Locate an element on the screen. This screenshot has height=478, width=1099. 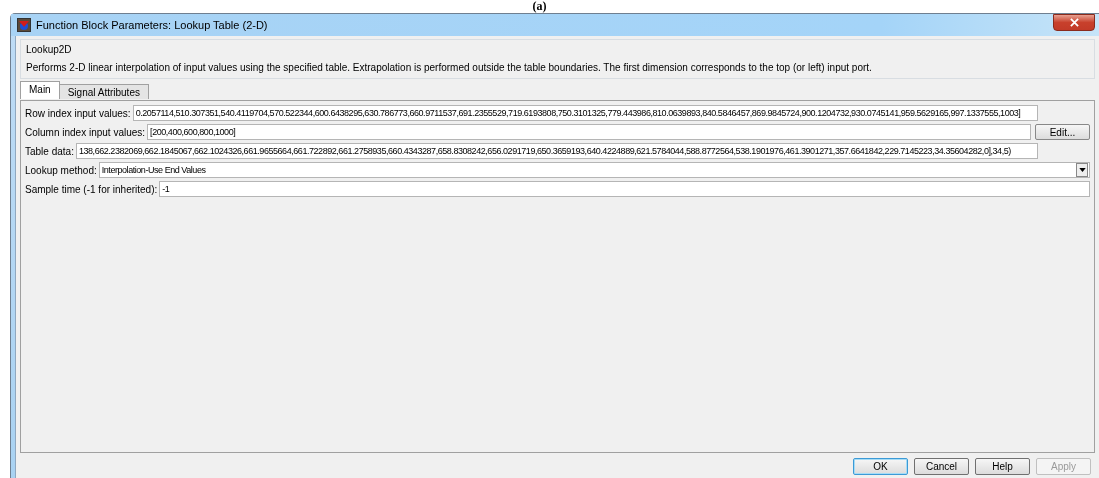
block-description: Performs 2-D linear interpolation of input values using the specified table. Extrapolation is performed outside the table boundaries. The first dimension corresponds to the top (or left) input port. is located at coordinates (449, 67).